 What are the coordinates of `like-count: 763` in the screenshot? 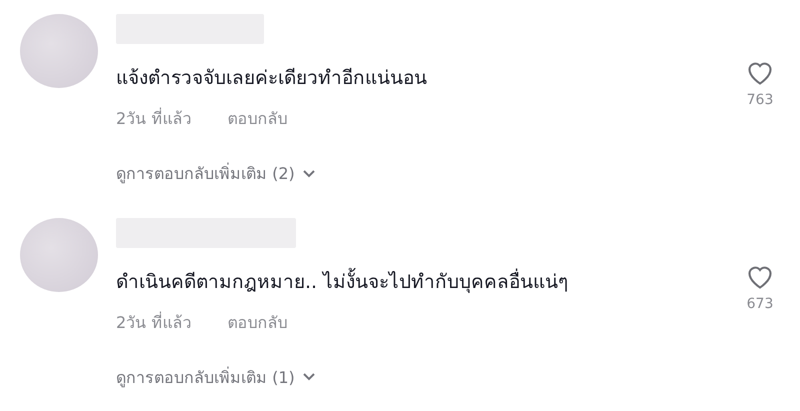 It's located at (760, 100).